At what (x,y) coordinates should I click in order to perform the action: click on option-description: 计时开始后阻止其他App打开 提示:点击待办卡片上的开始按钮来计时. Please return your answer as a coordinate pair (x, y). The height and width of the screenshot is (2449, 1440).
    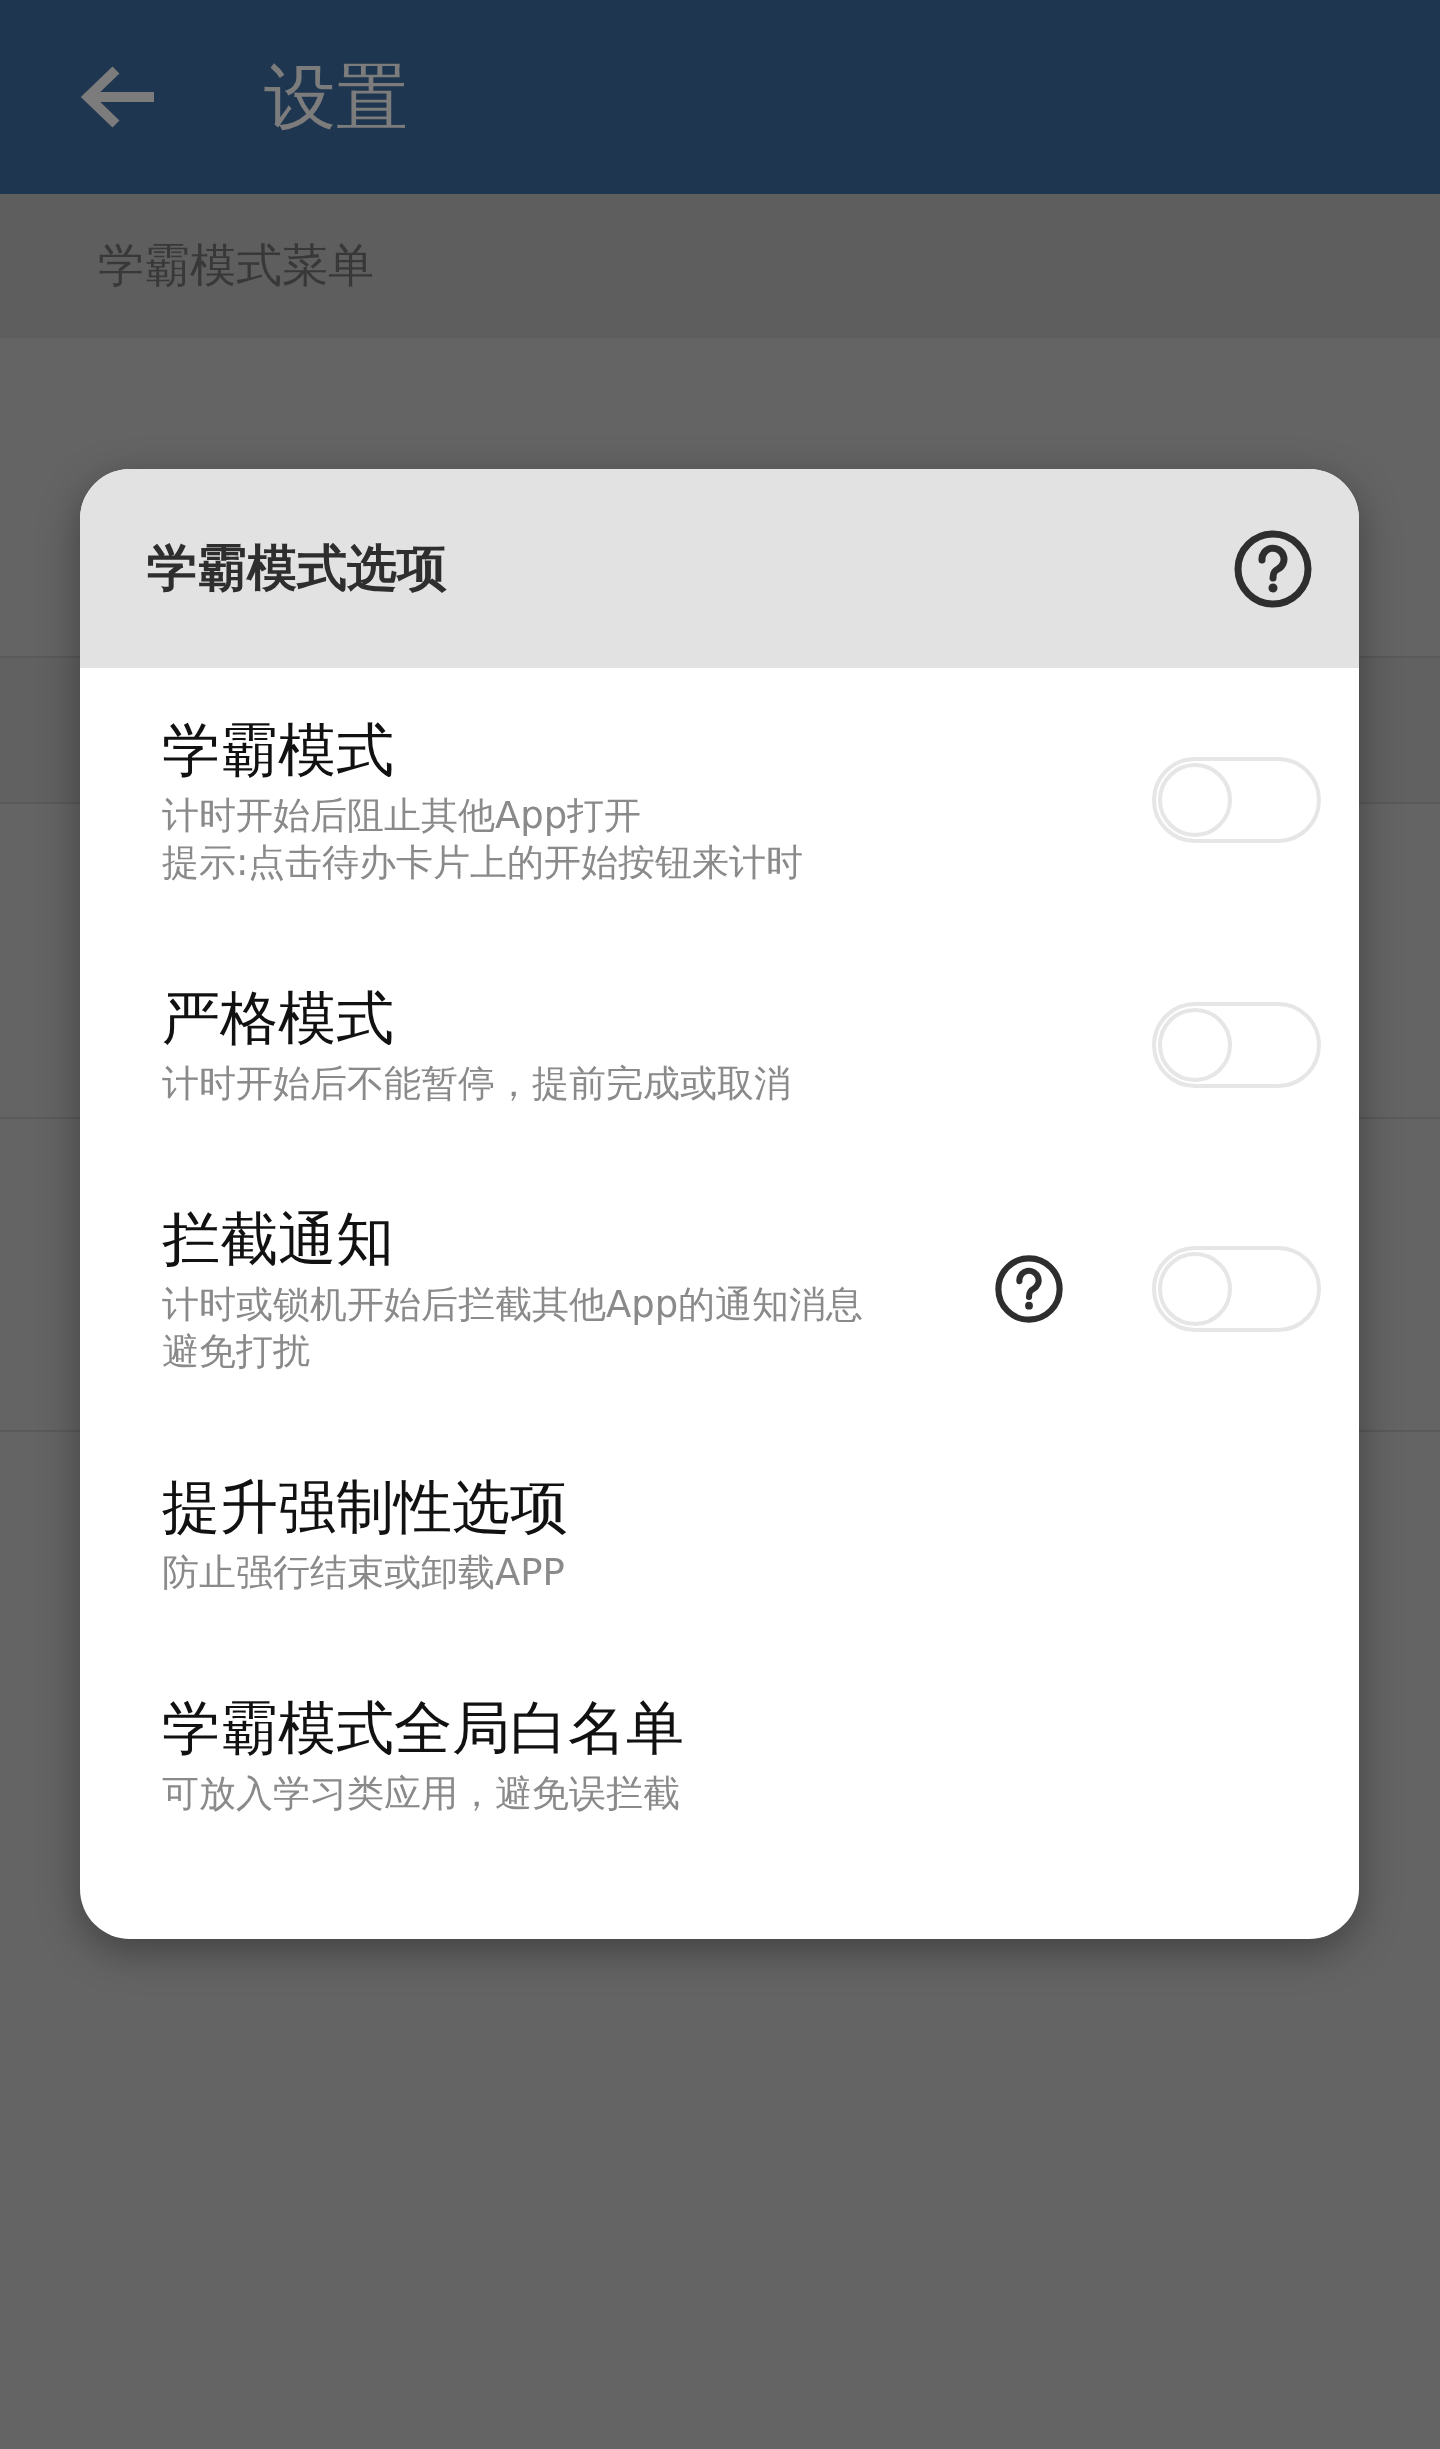
    Looking at the image, I should click on (483, 839).